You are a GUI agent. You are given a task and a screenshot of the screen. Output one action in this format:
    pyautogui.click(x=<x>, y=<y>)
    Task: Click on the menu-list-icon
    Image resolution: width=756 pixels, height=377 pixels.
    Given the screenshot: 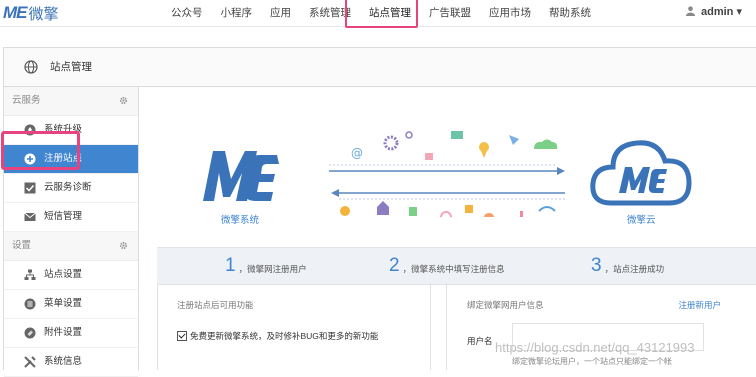 What is the action you would take?
    pyautogui.click(x=30, y=304)
    